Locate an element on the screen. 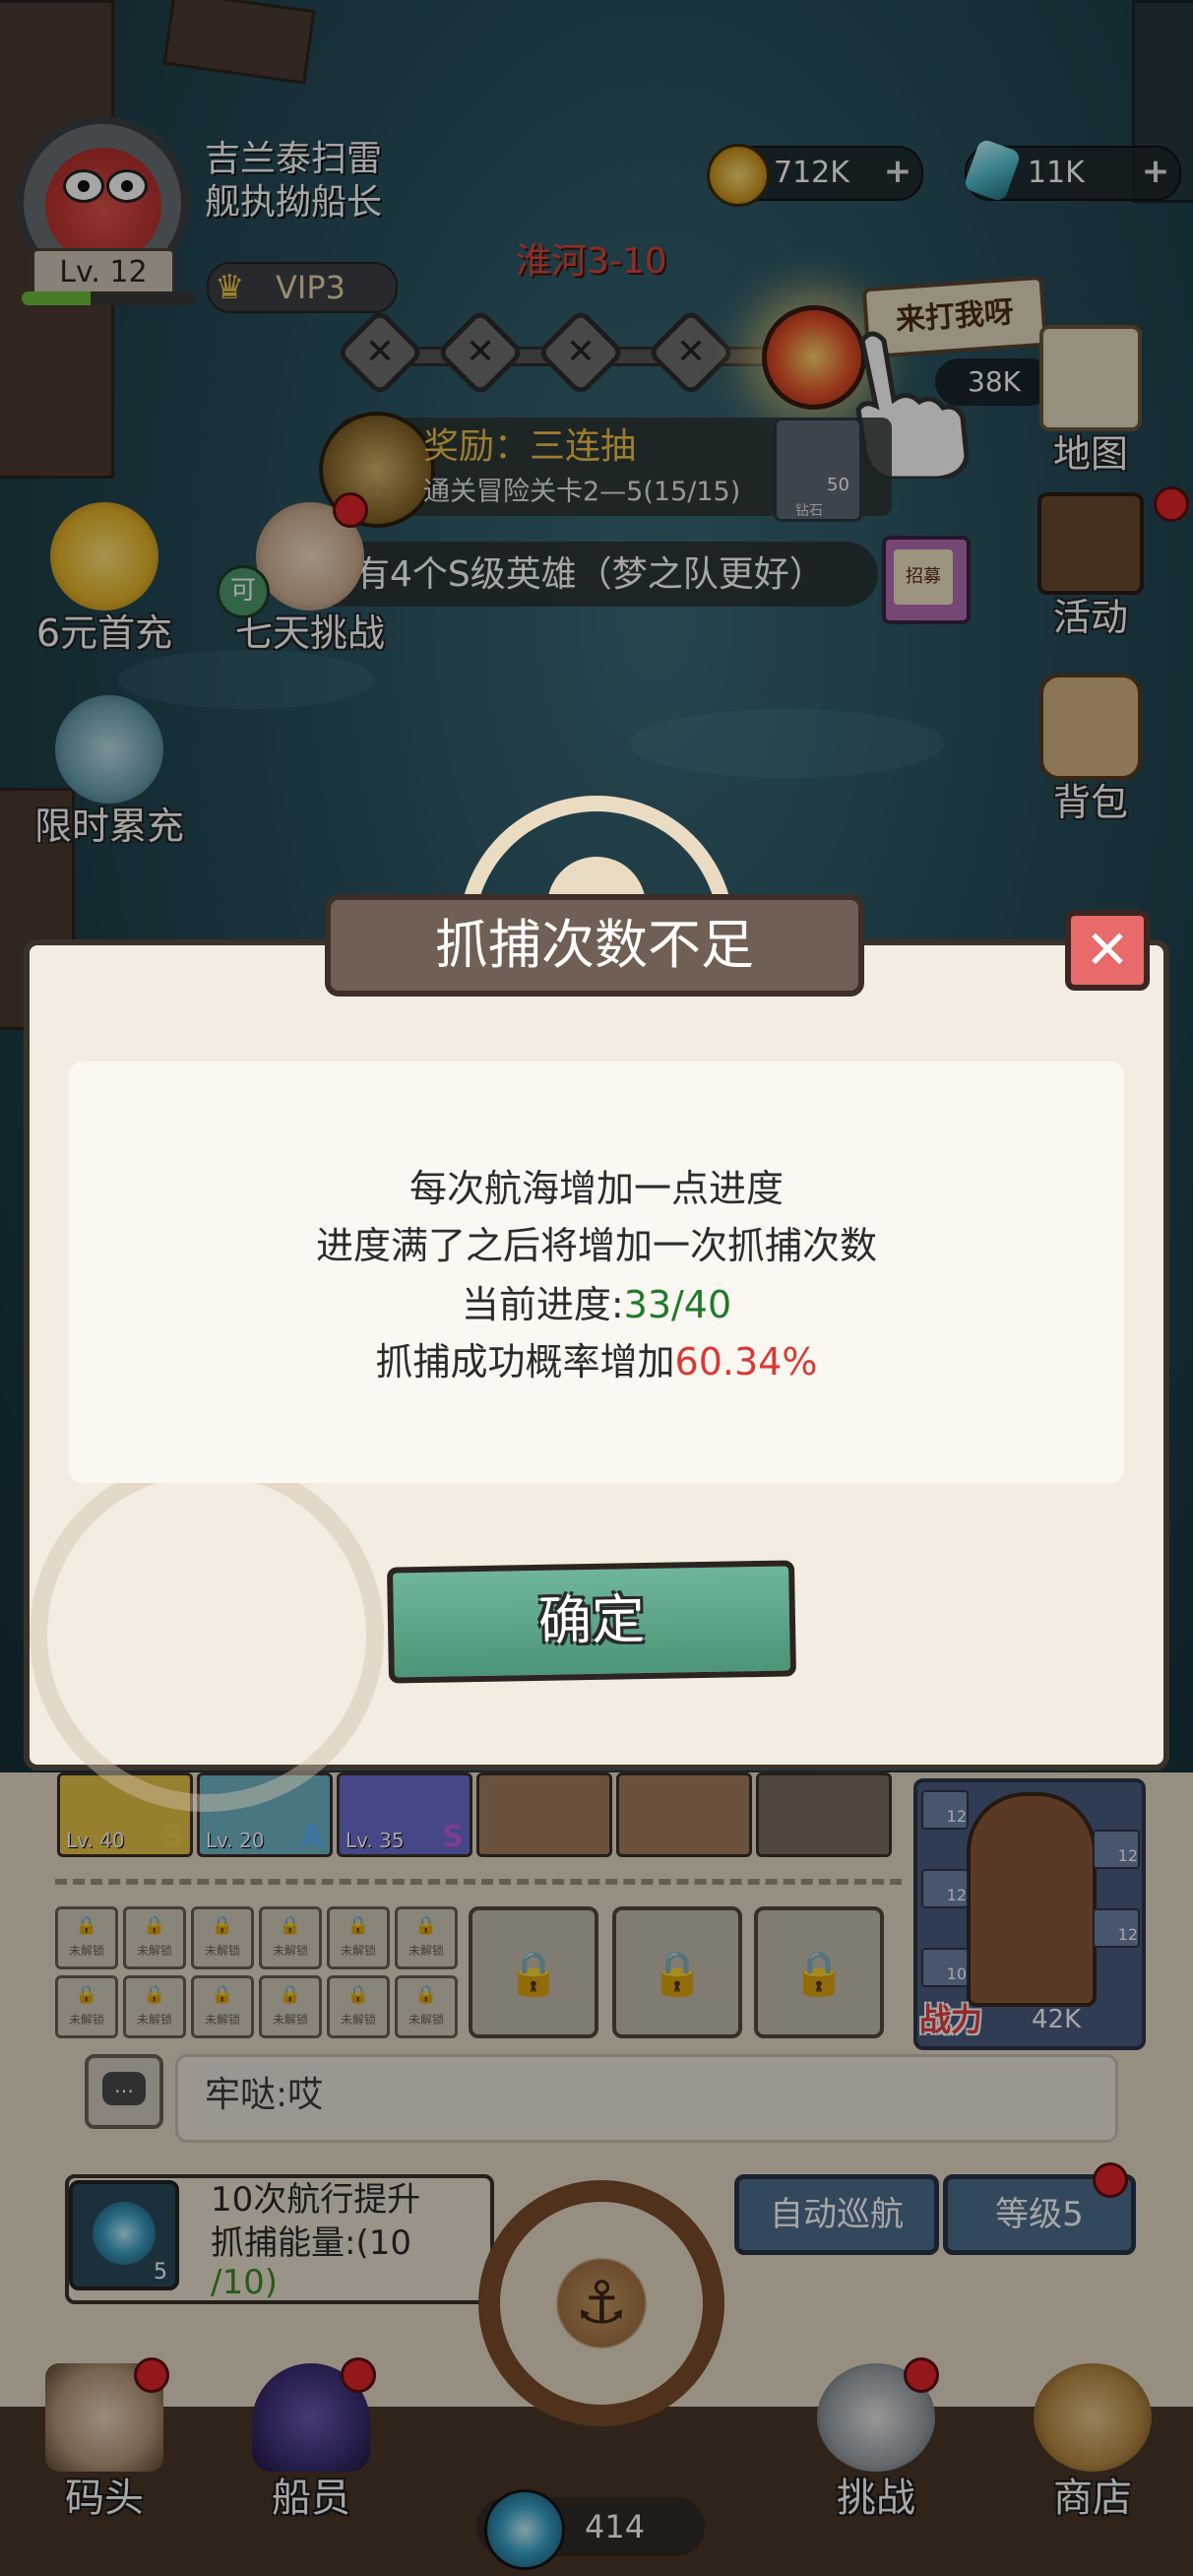  popup-title: 抓捕次数不足 is located at coordinates (594, 945).